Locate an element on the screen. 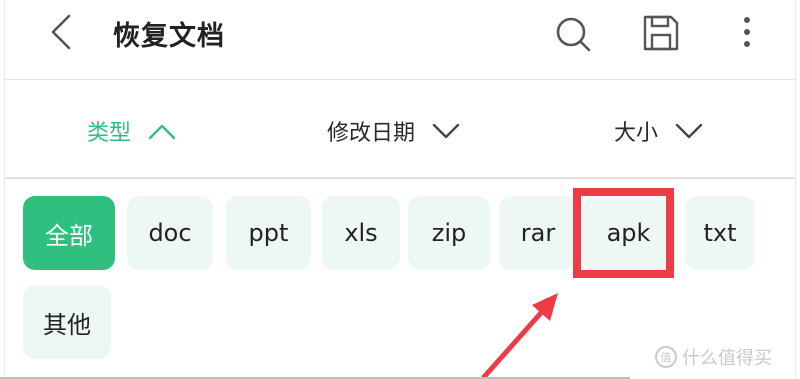 The height and width of the screenshot is (379, 800). chevron-up-icon is located at coordinates (162, 132).